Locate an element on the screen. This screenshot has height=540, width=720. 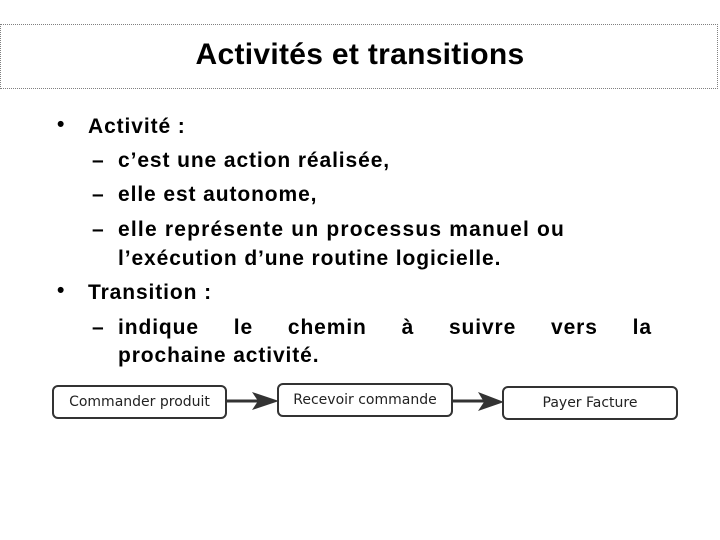
activity-payer-facture: Payer Facture is located at coordinates (590, 403).